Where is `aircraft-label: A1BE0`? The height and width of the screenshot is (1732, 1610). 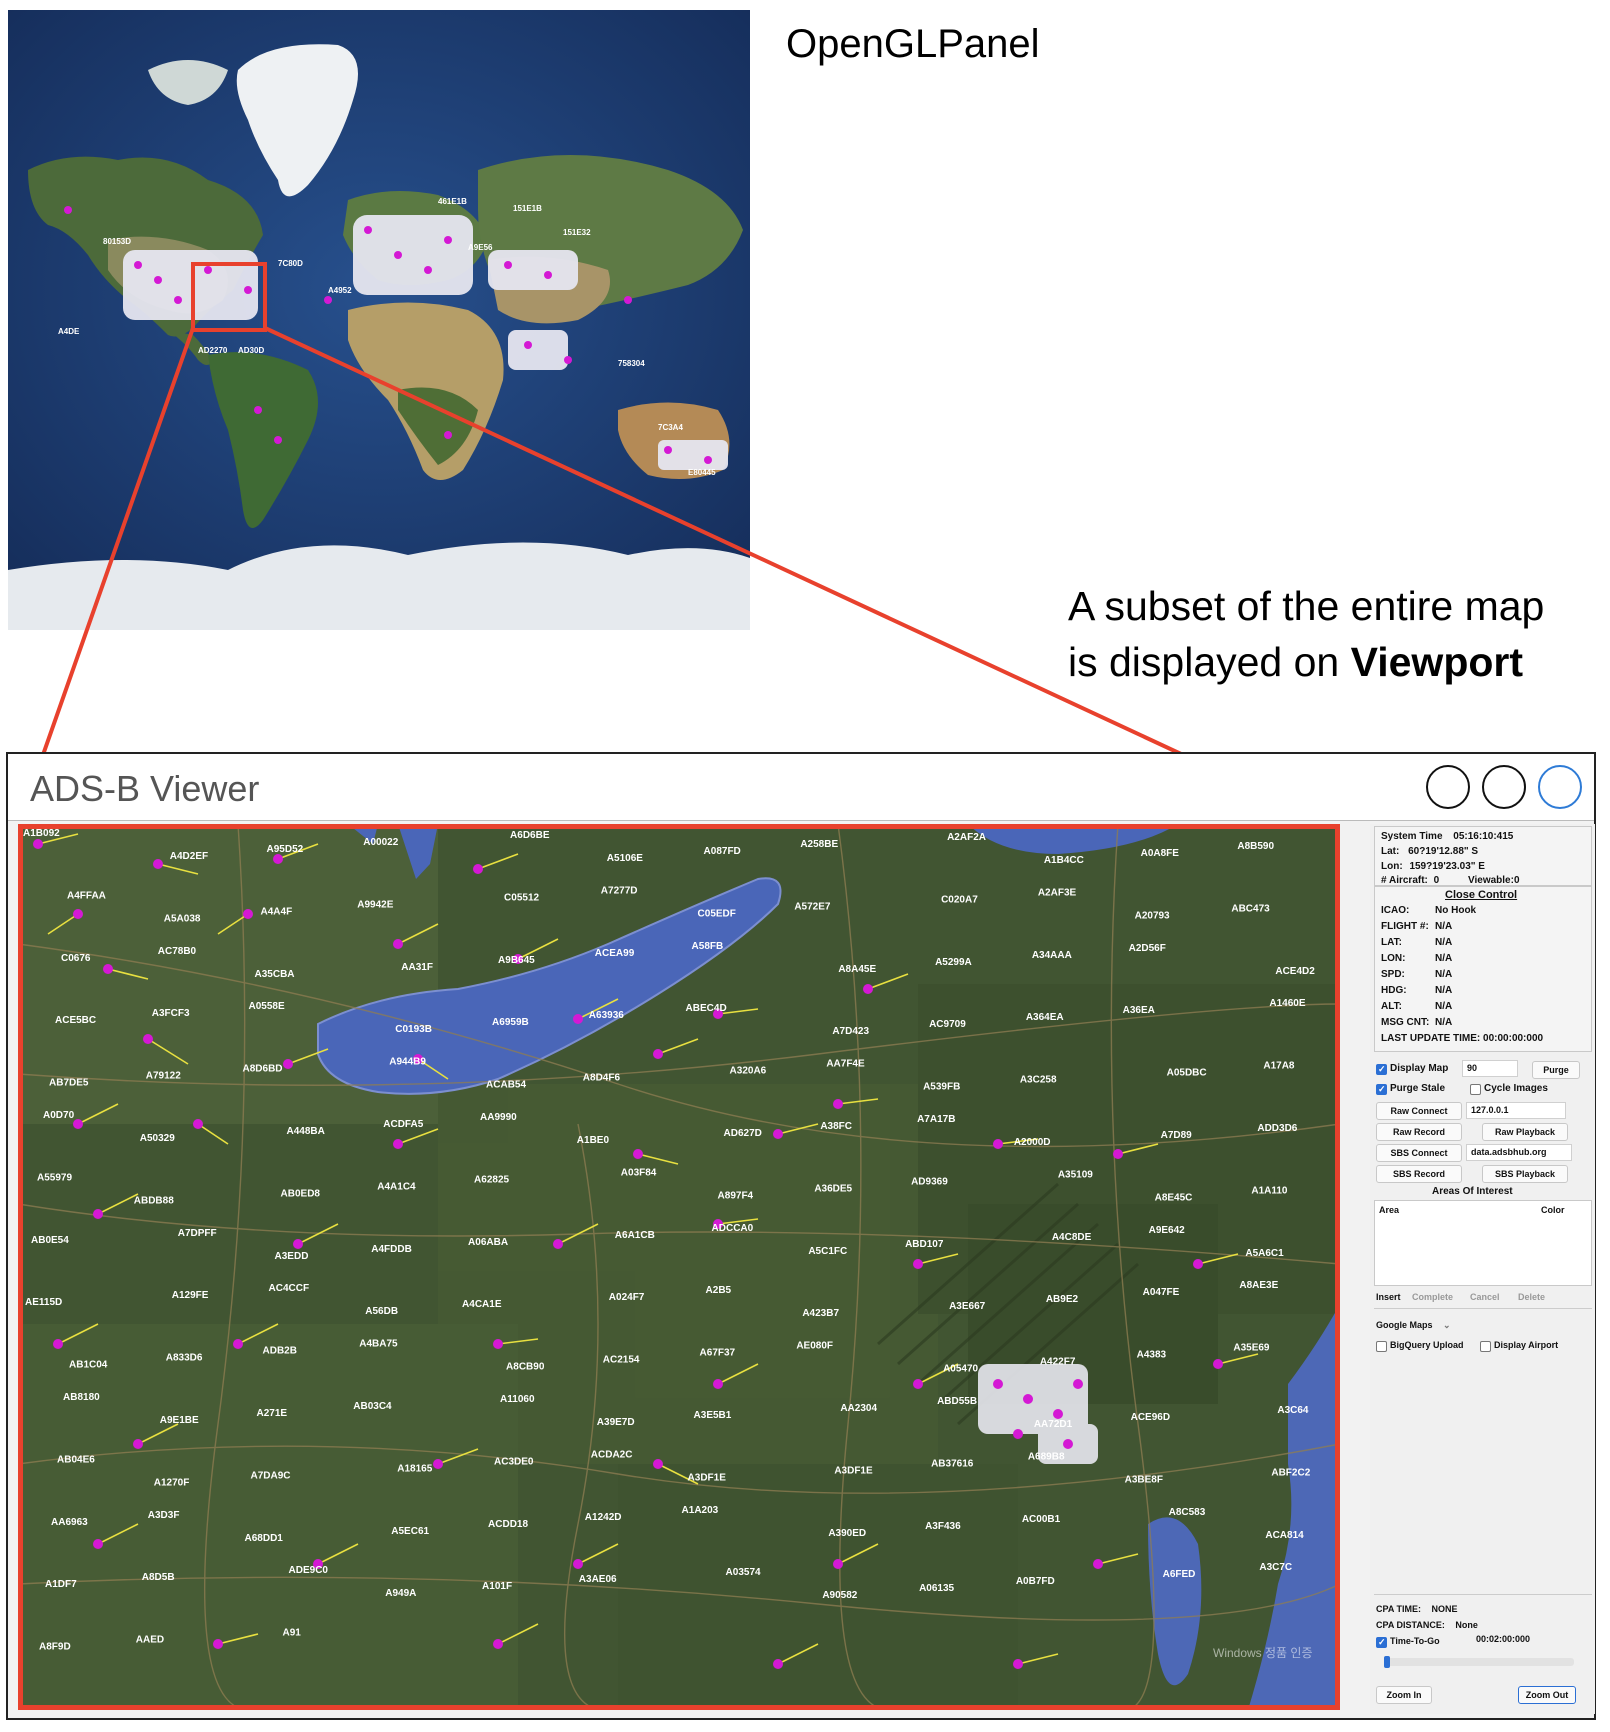 aircraft-label: A1BE0 is located at coordinates (593, 1140).